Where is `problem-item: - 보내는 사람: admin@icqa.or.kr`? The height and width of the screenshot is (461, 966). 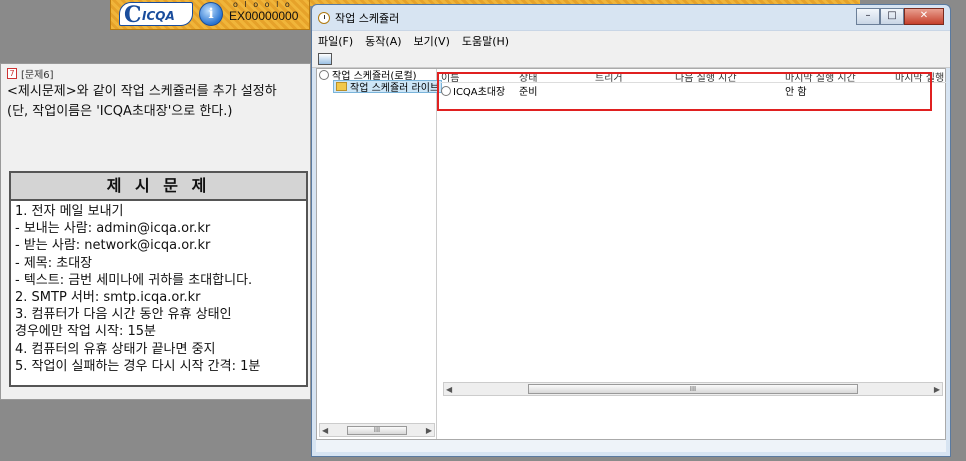 problem-item: - 보내는 사람: admin@icqa.or.kr is located at coordinates (113, 229).